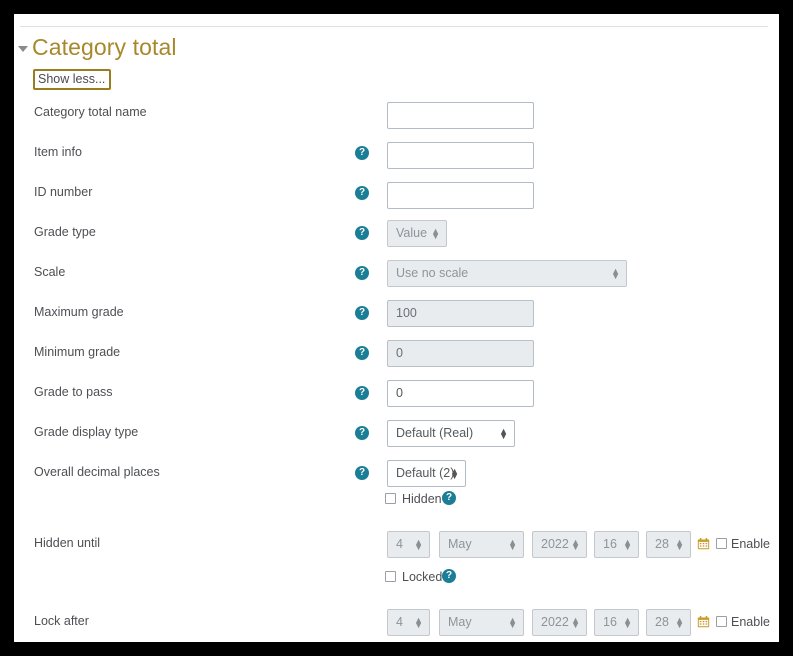 The image size is (793, 656). I want to click on hidden-until-minute-value: 28, so click(662, 544).